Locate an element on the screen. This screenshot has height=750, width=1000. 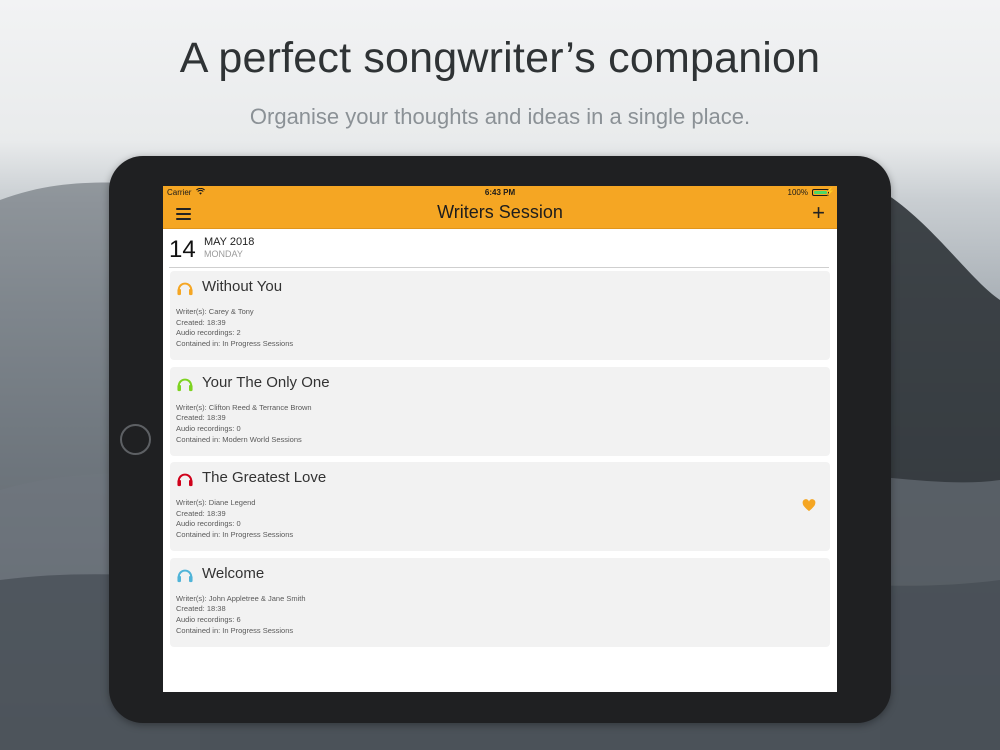
session-title: Your The Only One is located at coordinates (266, 382).